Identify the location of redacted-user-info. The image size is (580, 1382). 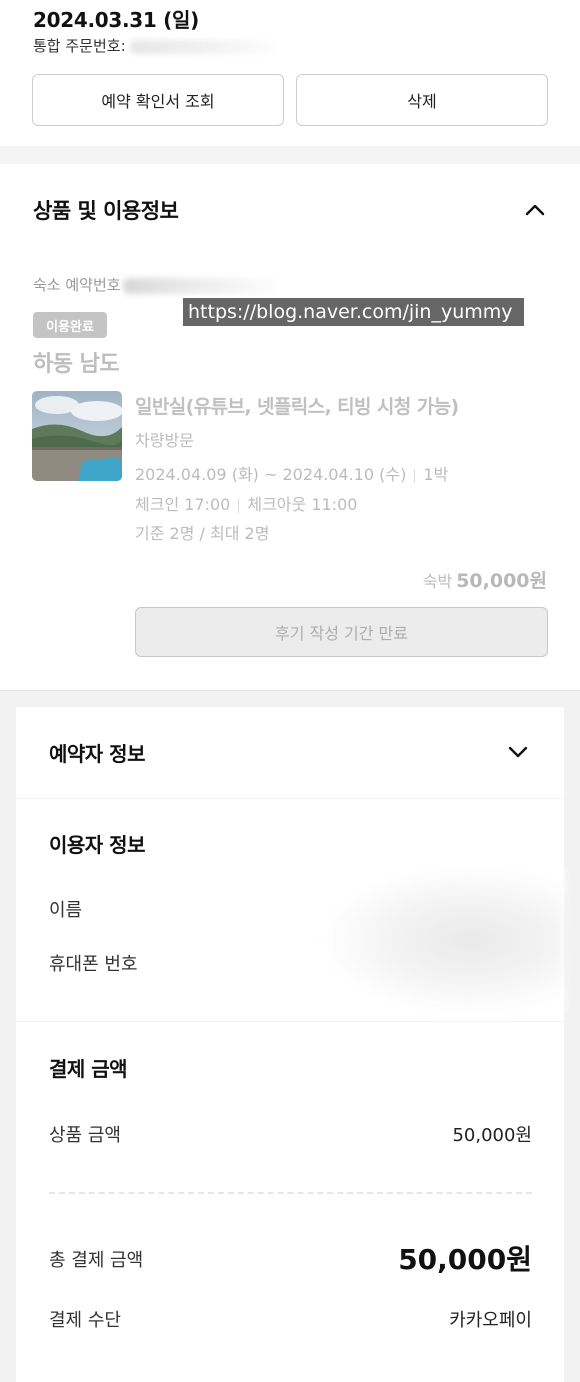
(447, 940).